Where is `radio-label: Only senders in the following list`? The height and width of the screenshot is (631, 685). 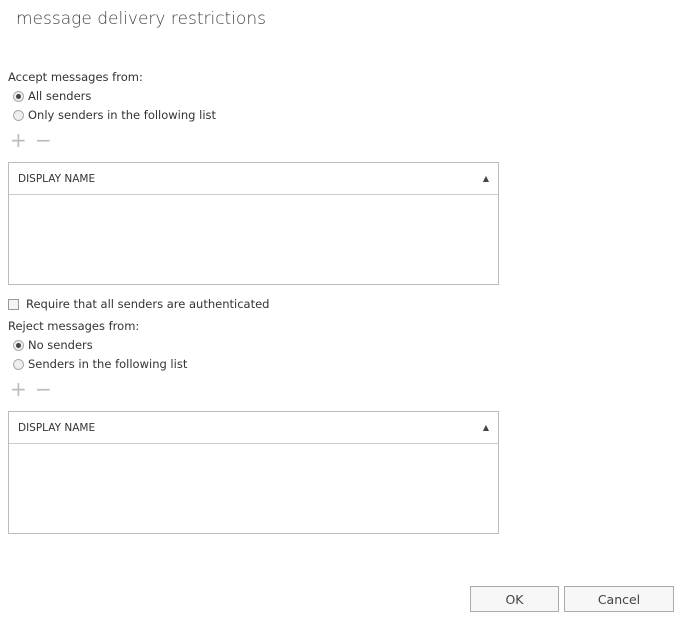 radio-label: Only senders in the following list is located at coordinates (122, 115).